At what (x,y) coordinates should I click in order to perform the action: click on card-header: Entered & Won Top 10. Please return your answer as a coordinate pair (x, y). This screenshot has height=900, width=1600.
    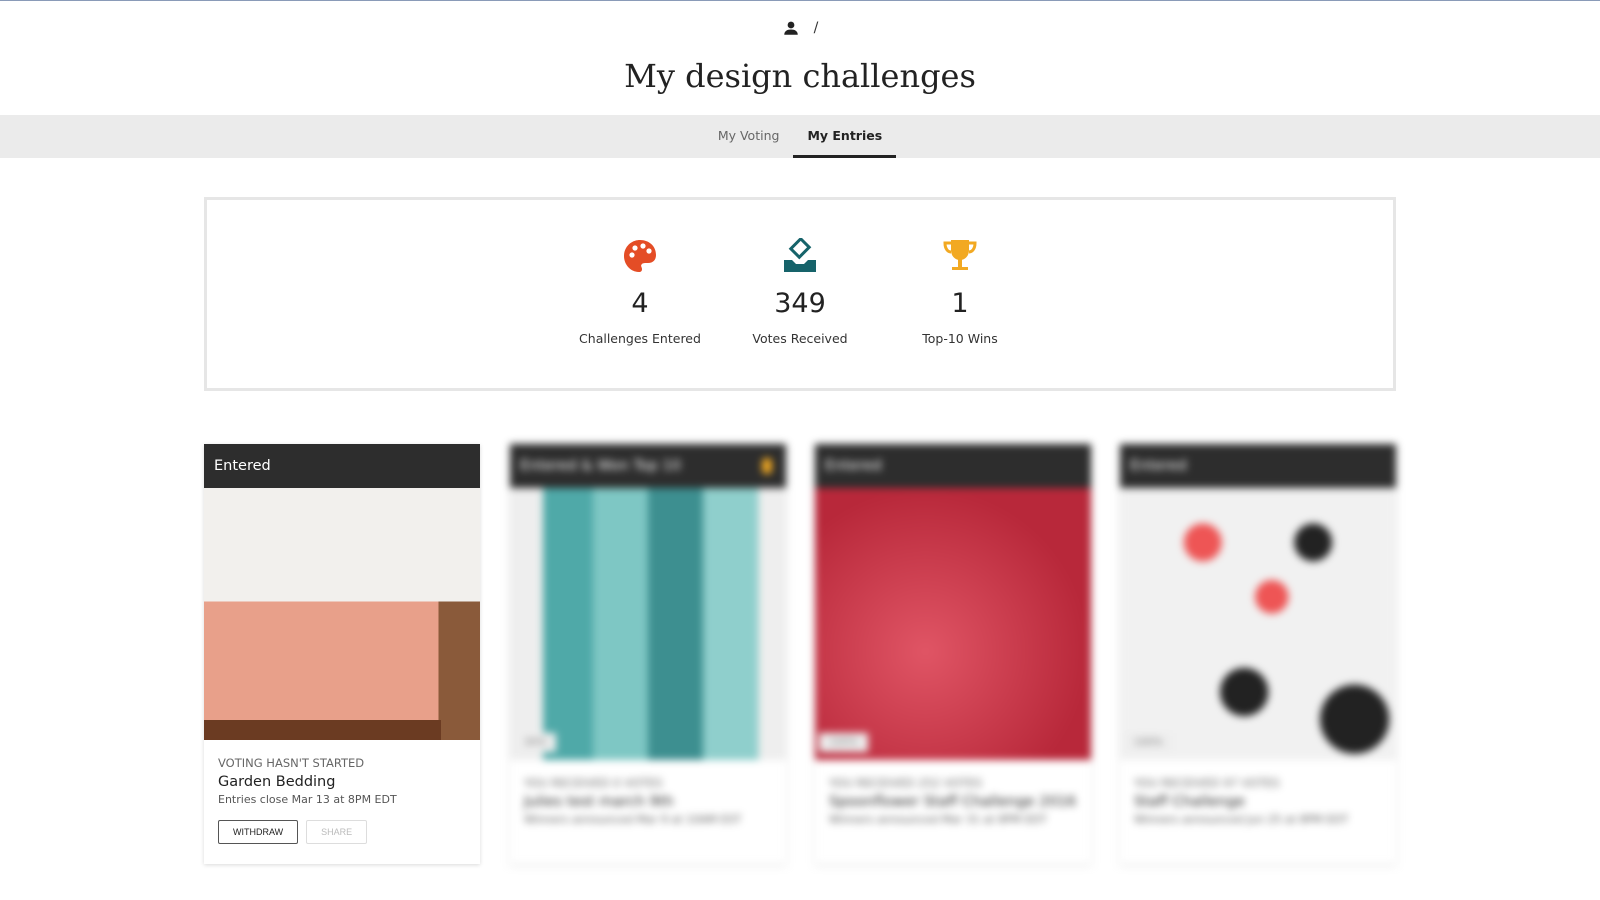
    Looking at the image, I should click on (648, 466).